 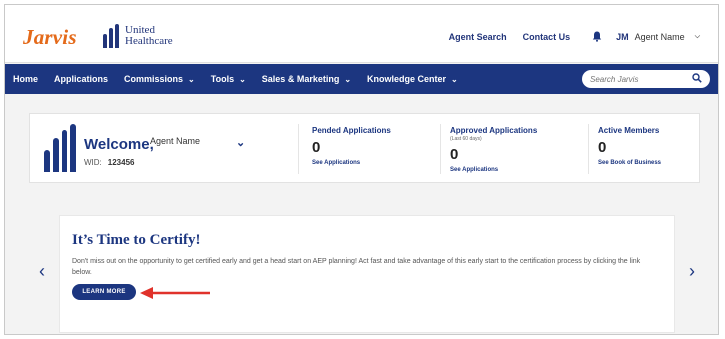 I want to click on search-box, so click(x=646, y=79).